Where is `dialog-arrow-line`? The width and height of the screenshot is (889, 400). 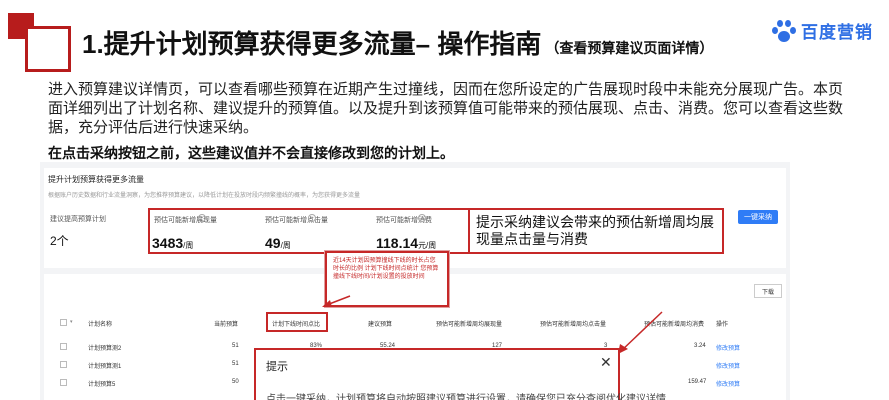 dialog-arrow-line is located at coordinates (641, 332).